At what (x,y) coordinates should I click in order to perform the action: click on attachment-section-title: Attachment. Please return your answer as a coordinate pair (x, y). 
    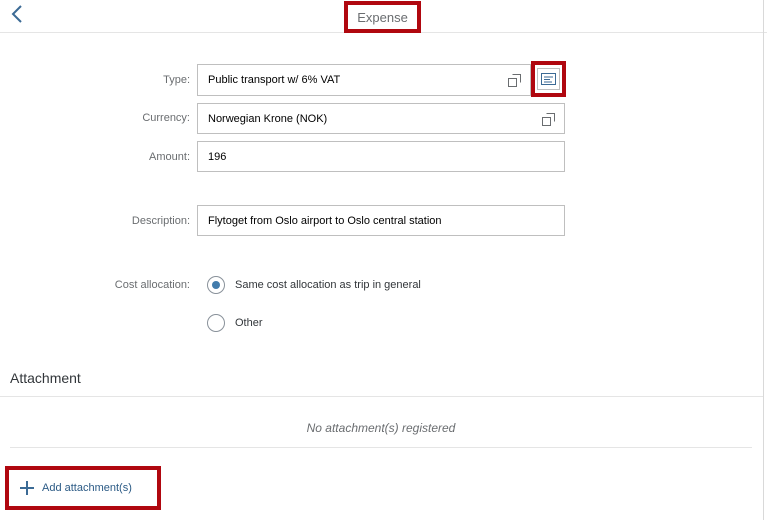
    Looking at the image, I should click on (45, 378).